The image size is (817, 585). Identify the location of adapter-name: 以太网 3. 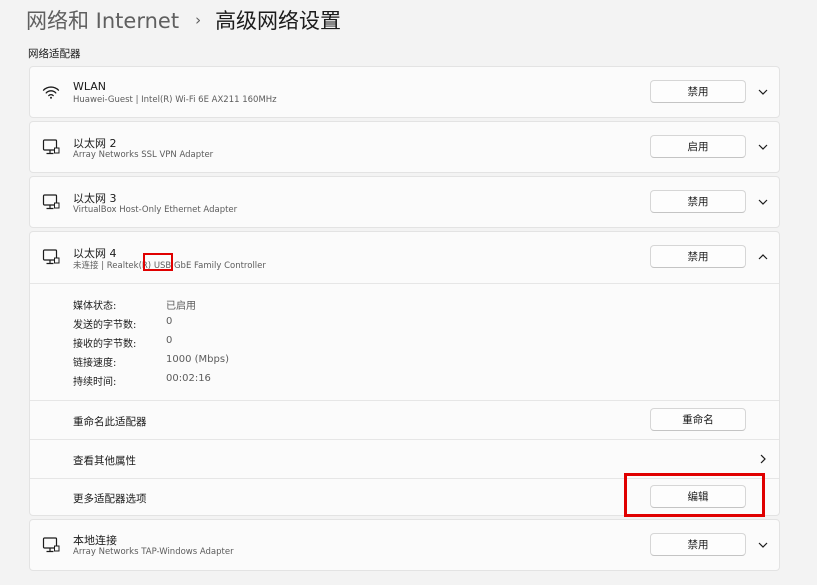
(95, 198).